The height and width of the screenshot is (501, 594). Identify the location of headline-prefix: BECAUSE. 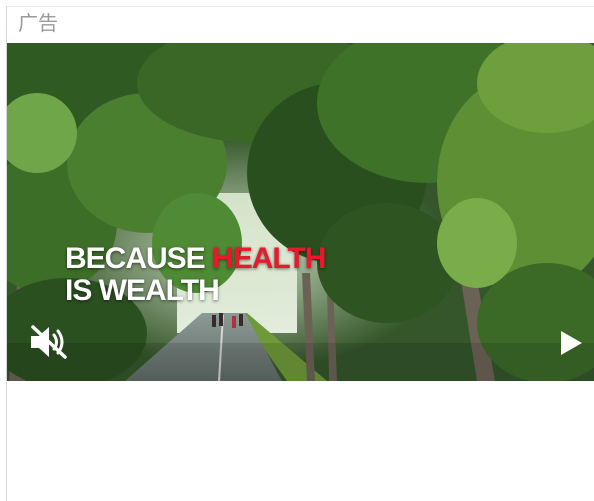
(139, 258).